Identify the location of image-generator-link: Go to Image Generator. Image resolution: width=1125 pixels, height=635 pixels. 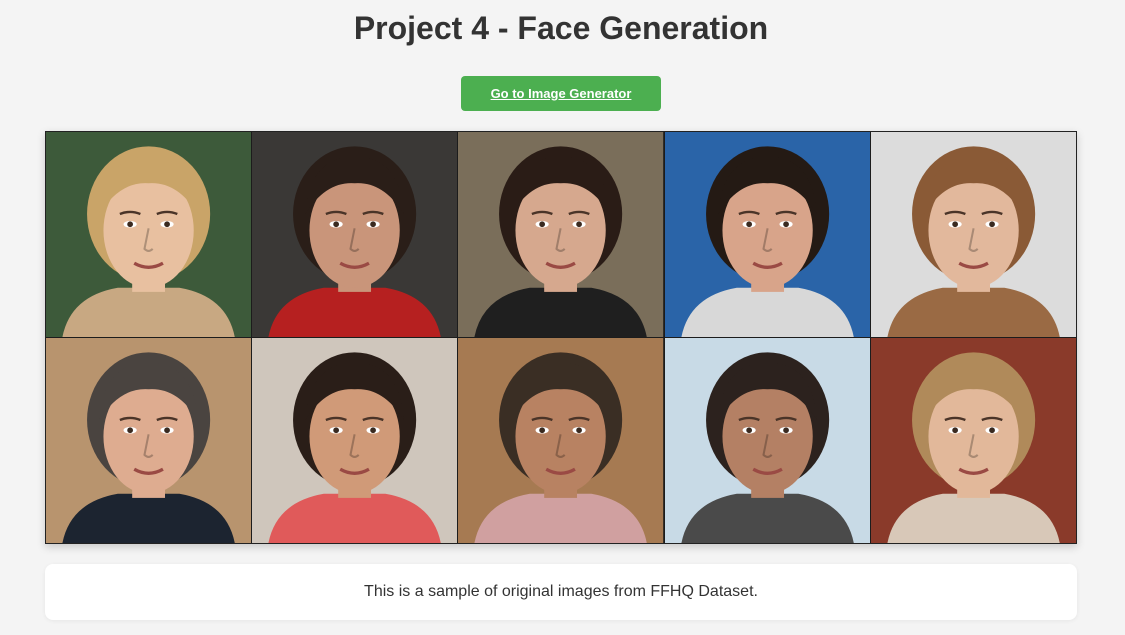
(561, 93).